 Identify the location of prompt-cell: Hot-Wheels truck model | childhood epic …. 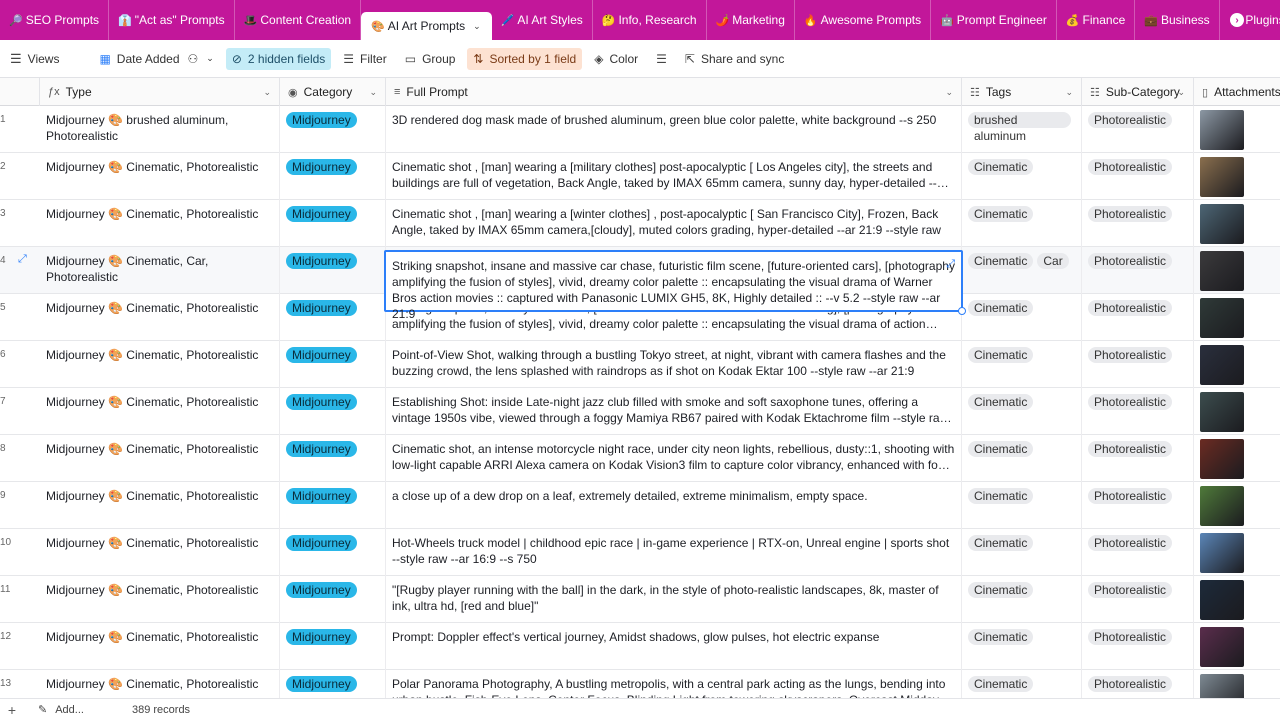
(674, 552).